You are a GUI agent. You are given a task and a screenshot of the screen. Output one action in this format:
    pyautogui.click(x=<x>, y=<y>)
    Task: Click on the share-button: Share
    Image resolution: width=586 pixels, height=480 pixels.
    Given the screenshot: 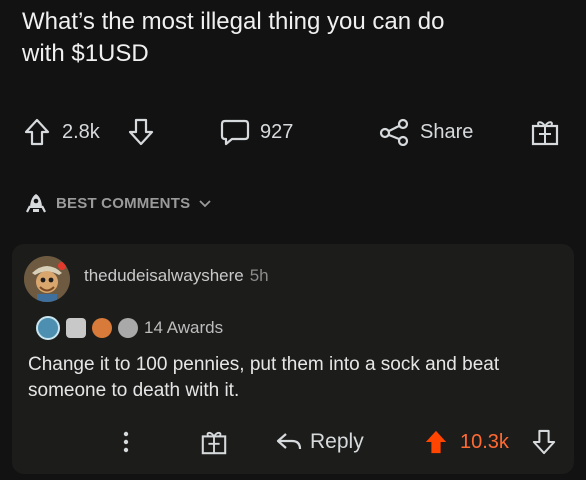 What is the action you would take?
    pyautogui.click(x=425, y=132)
    